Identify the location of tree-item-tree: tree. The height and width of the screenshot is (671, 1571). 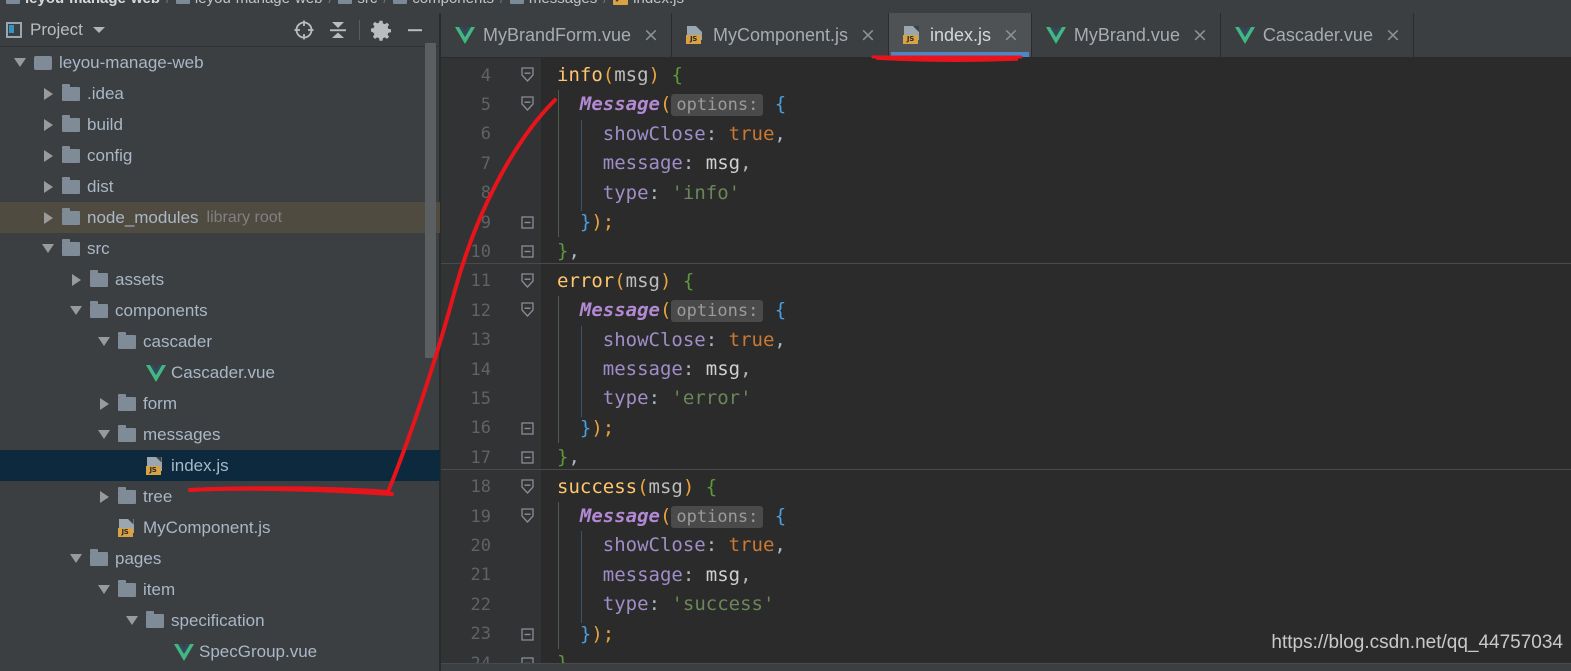
(220, 496).